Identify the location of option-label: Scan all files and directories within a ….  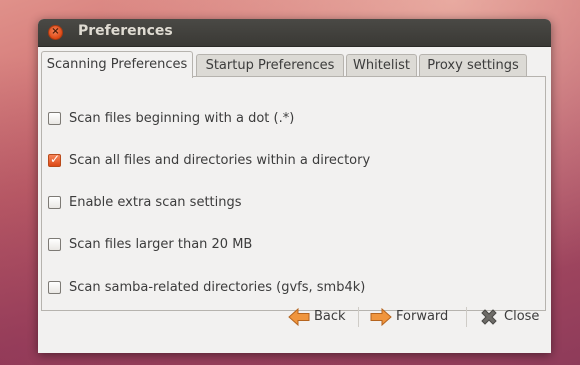
(220, 160).